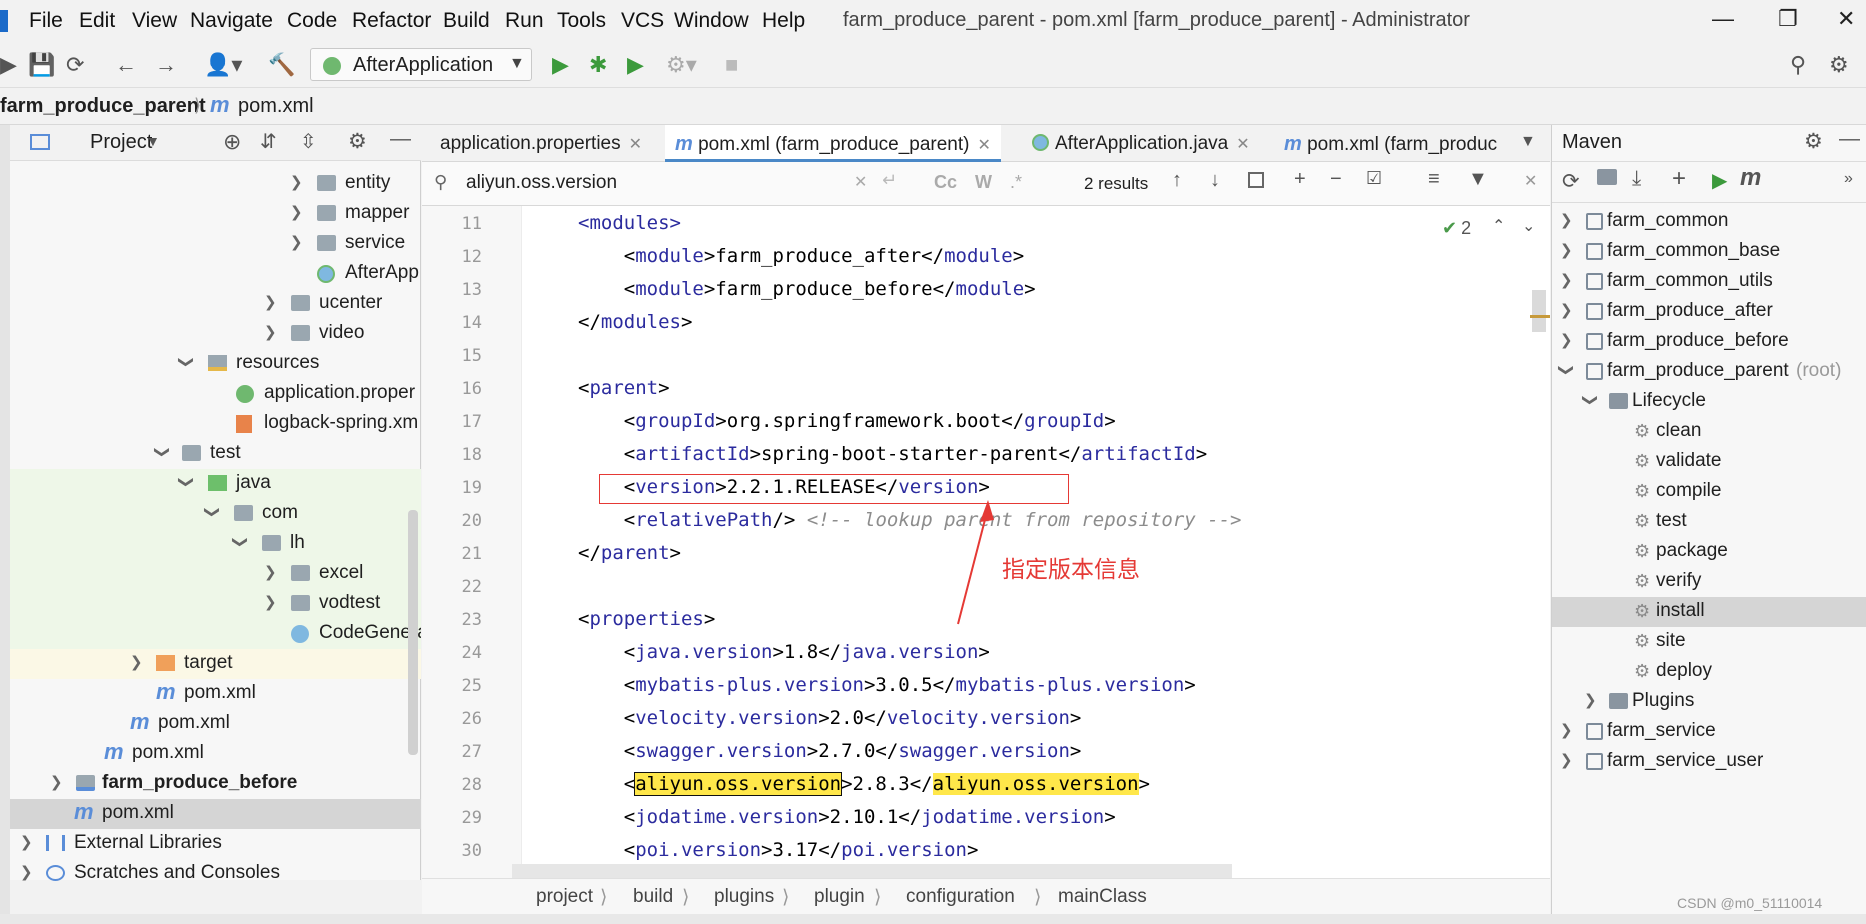  I want to click on menu-build: Build, so click(466, 21).